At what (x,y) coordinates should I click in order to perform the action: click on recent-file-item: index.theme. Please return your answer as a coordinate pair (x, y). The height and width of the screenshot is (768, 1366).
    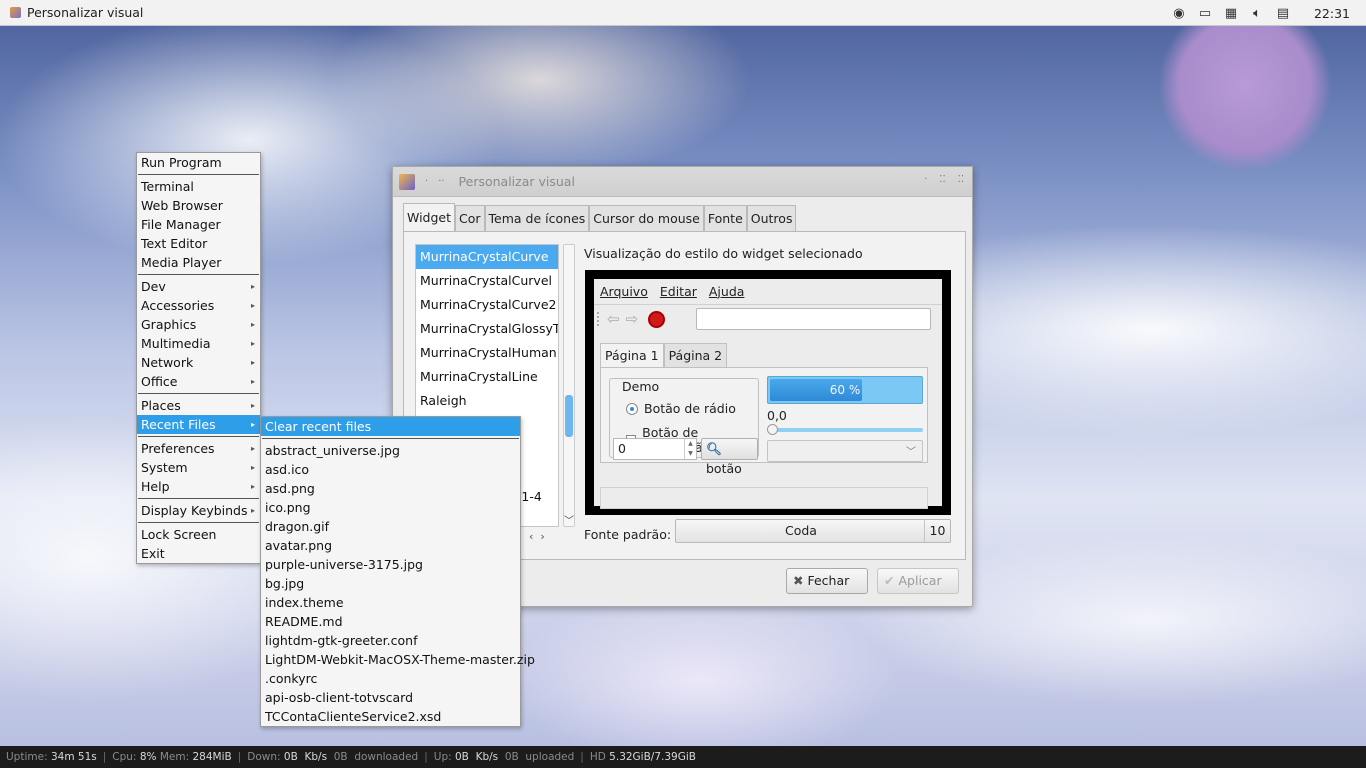
    Looking at the image, I should click on (390, 602).